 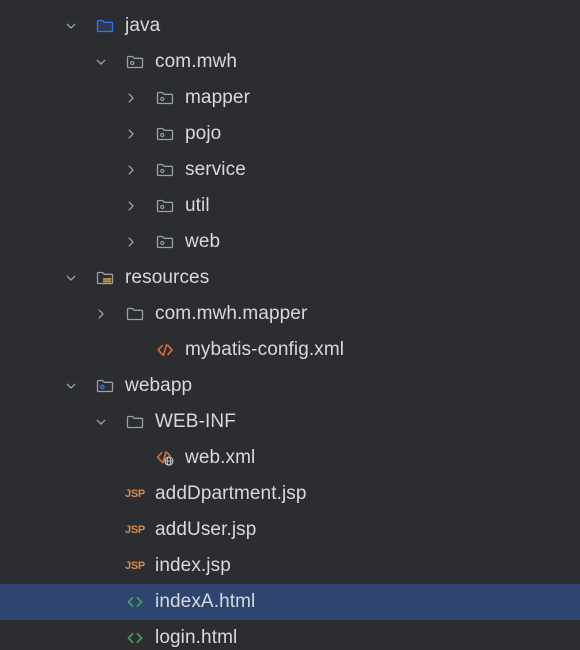 What do you see at coordinates (165, 350) in the screenshot?
I see `xml-file-icon` at bounding box center [165, 350].